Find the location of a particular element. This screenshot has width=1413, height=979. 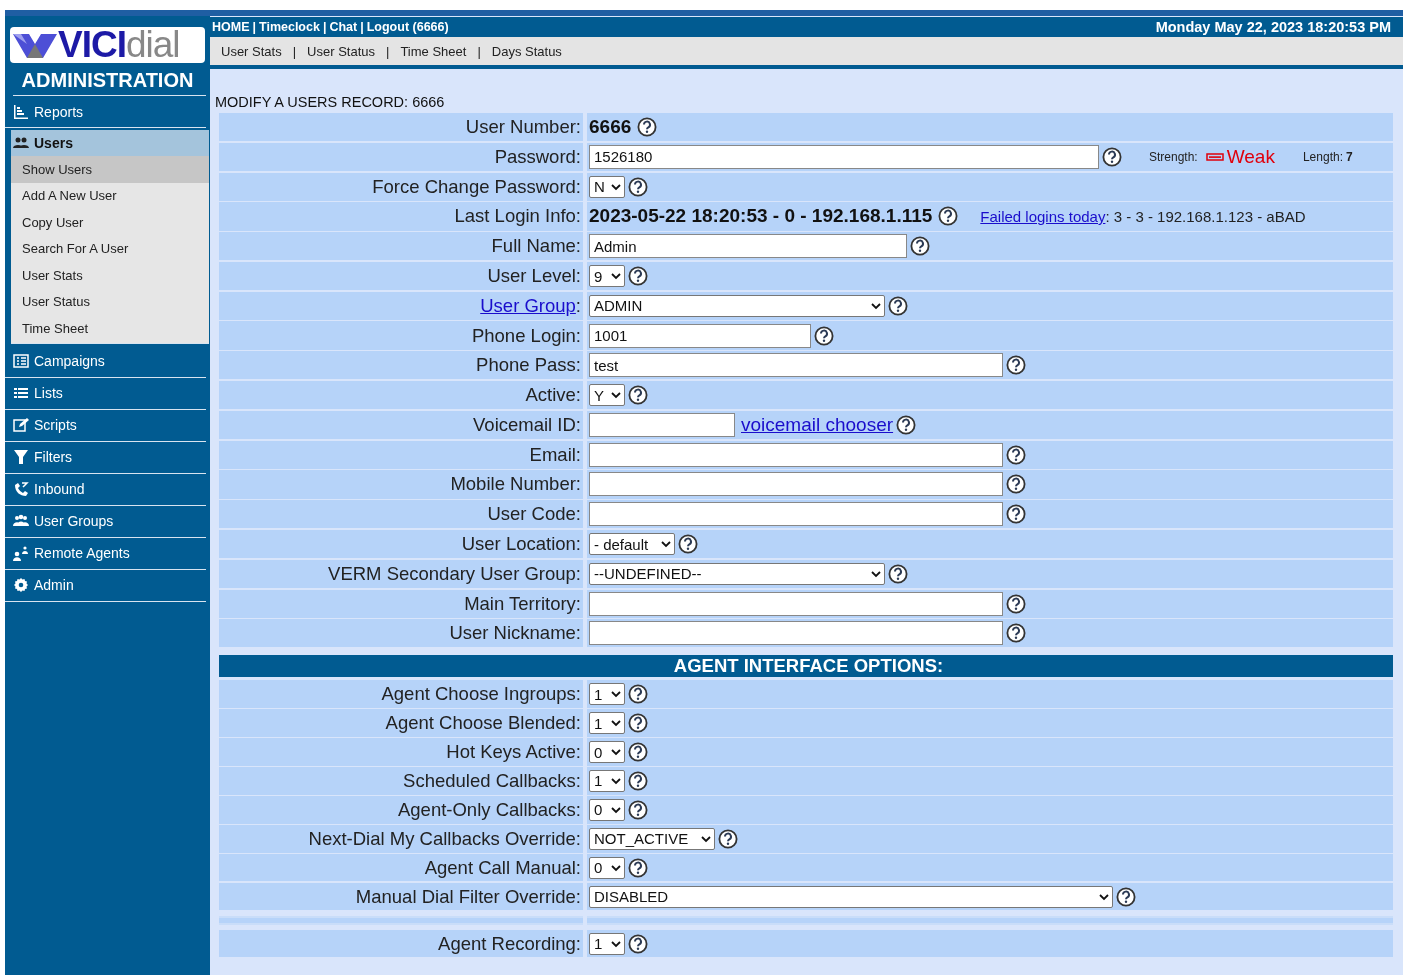

nav-item: Campaigns is located at coordinates (105, 361).